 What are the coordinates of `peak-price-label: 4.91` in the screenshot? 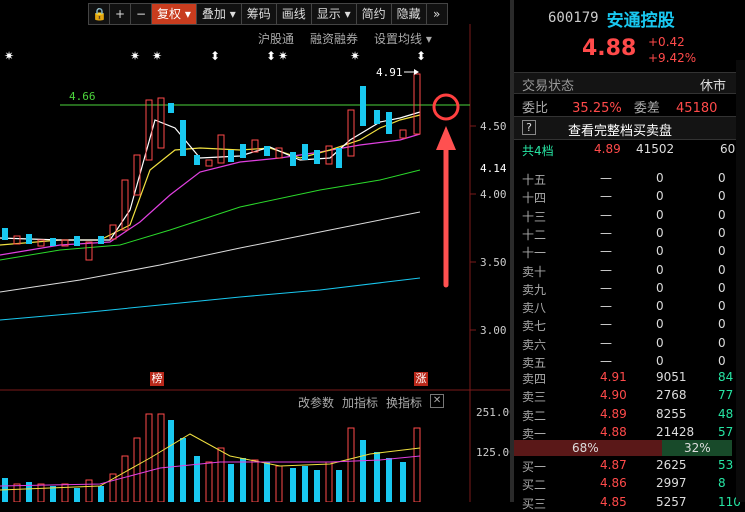 It's located at (389, 72).